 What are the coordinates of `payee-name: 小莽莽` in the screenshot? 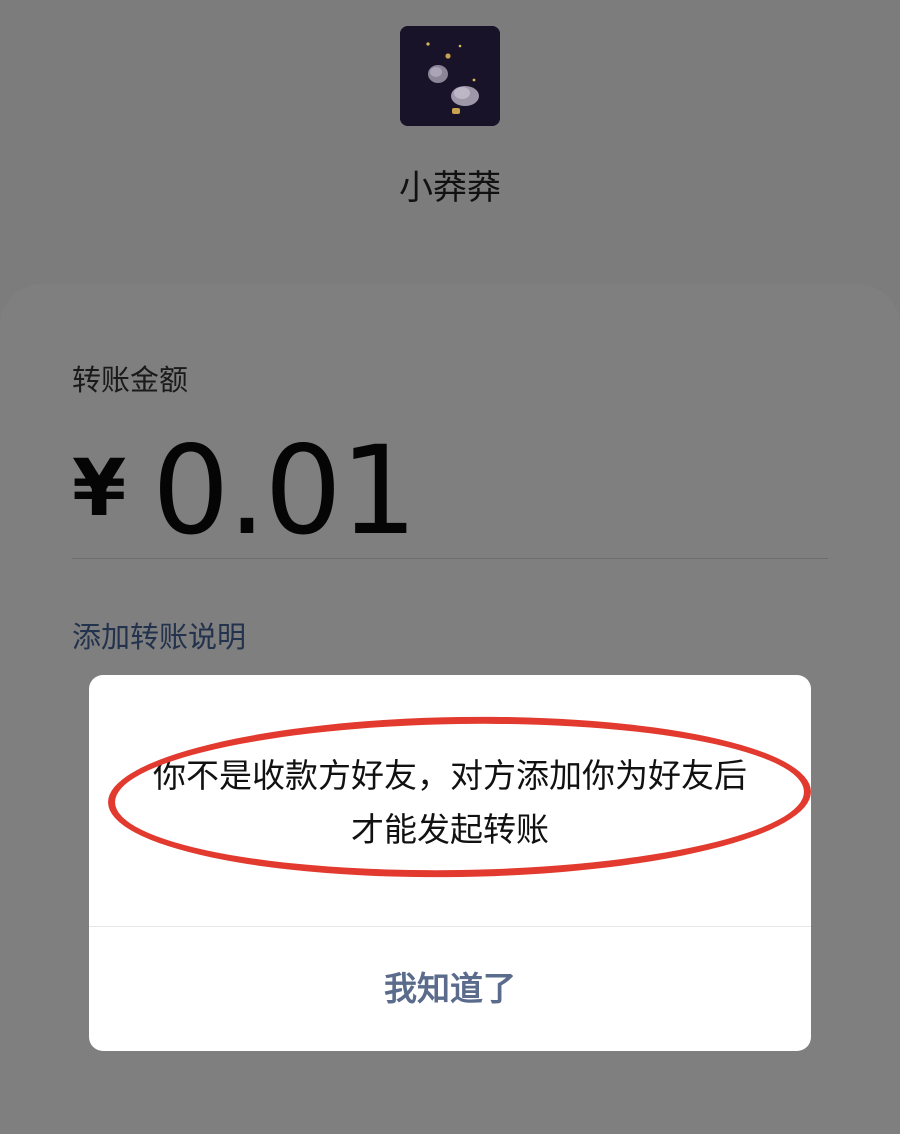 It's located at (450, 188).